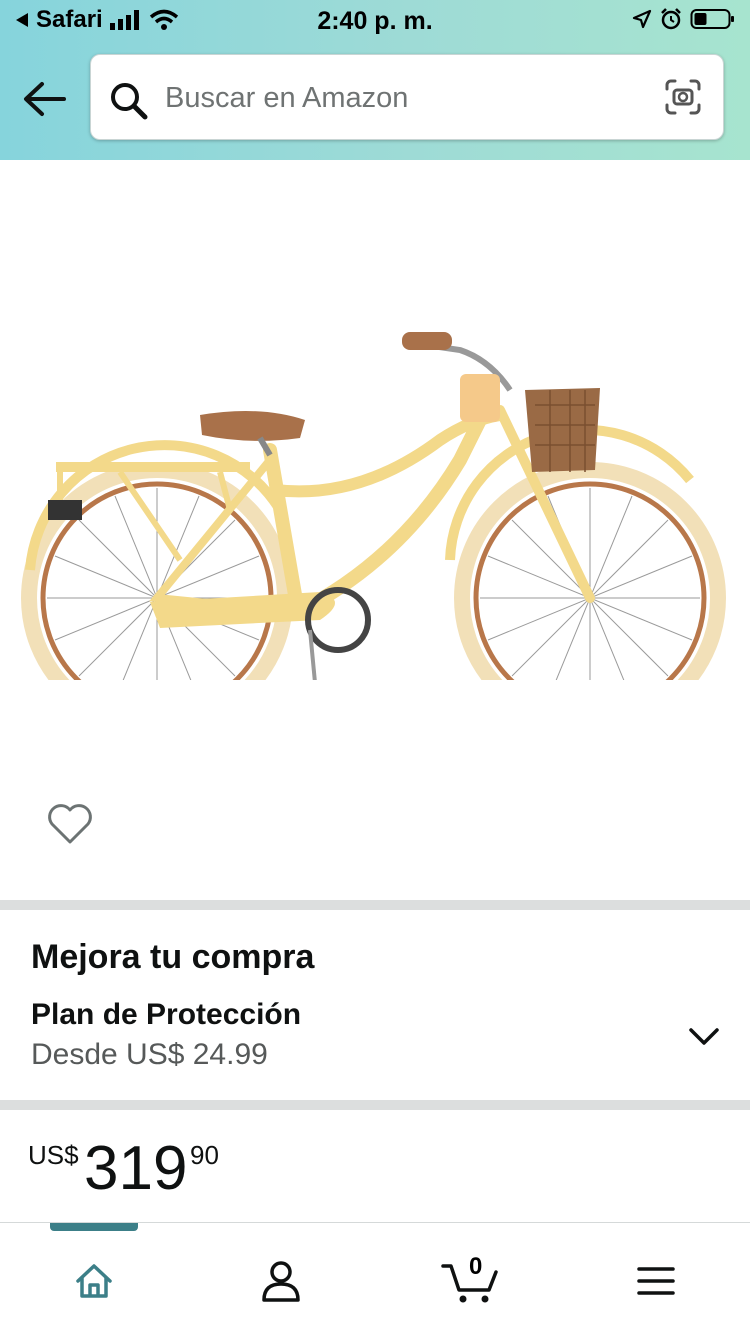  I want to click on search-row, so click(375, 98).